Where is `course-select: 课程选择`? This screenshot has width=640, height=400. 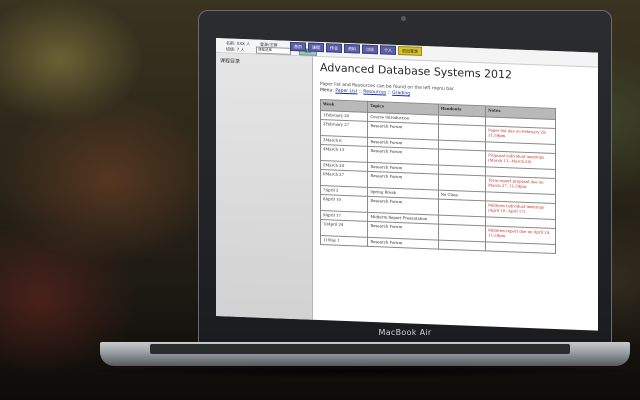
course-select: 课程选择 is located at coordinates (273, 50).